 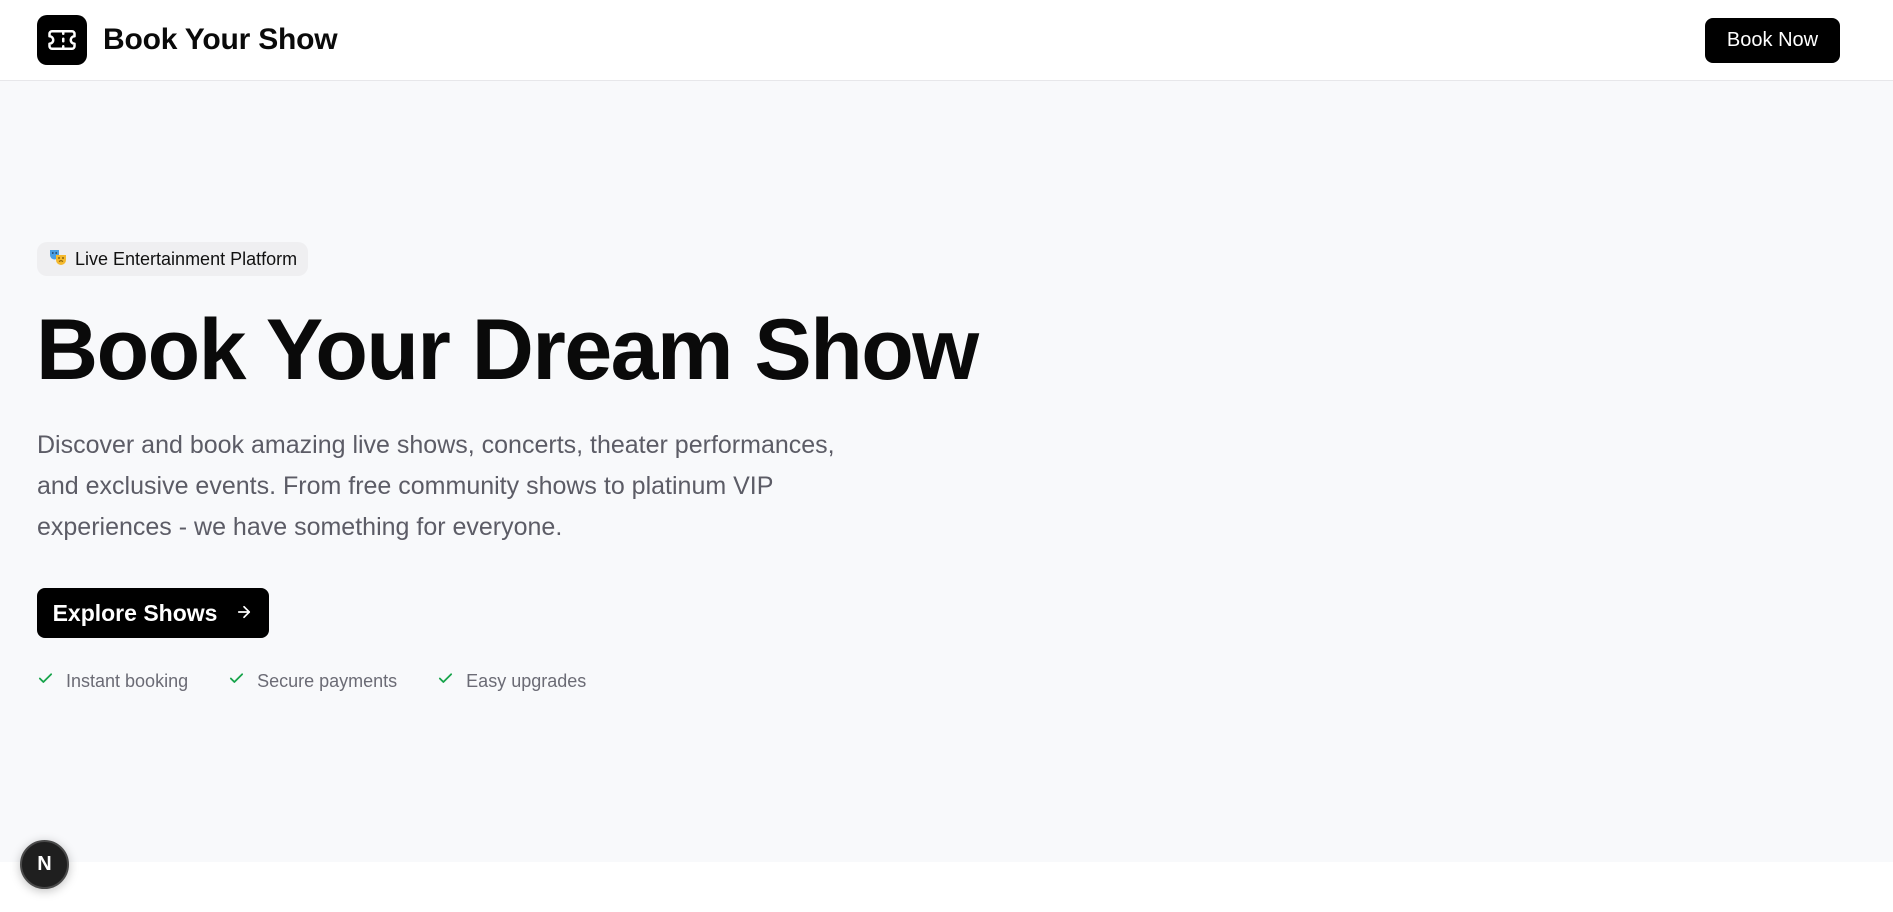 What do you see at coordinates (127, 680) in the screenshot?
I see `feature-label: Instant booking` at bounding box center [127, 680].